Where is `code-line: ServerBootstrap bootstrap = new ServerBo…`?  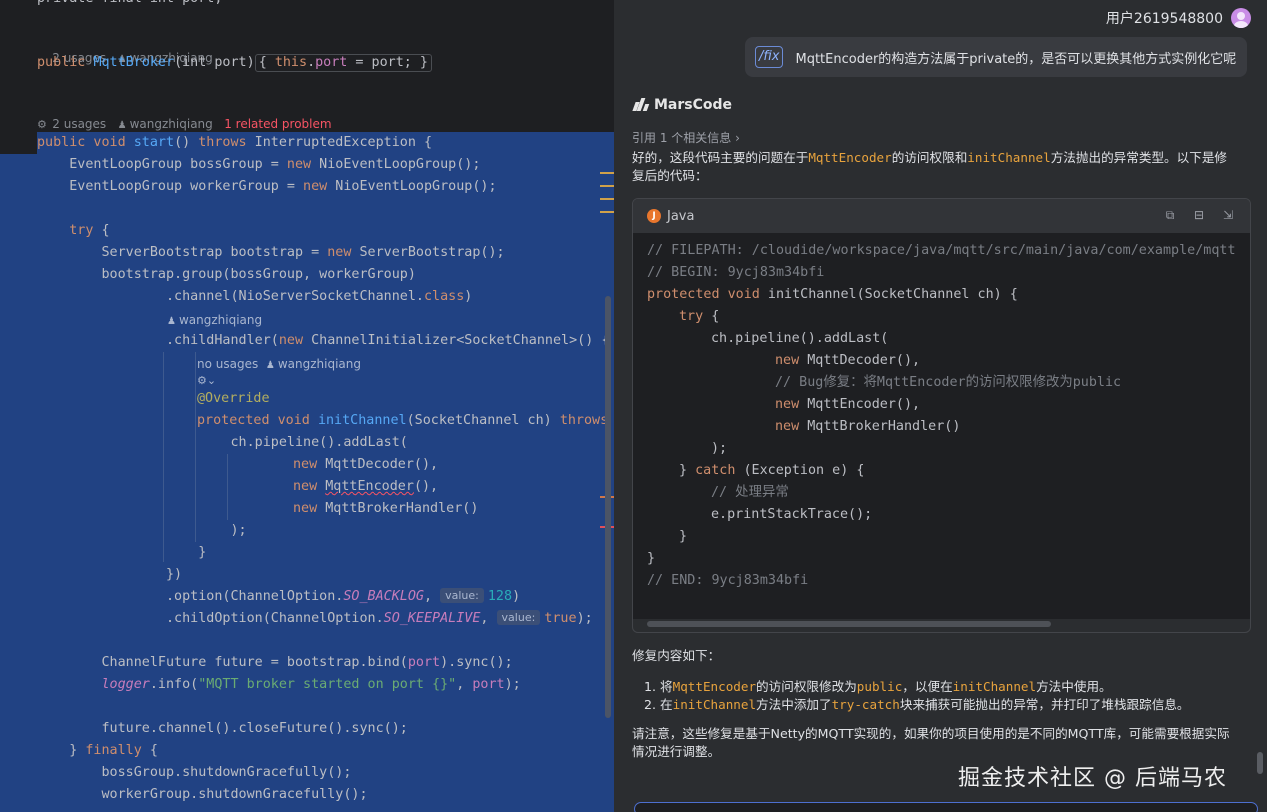 code-line: ServerBootstrap bootstrap = new ServerBo… is located at coordinates (271, 252).